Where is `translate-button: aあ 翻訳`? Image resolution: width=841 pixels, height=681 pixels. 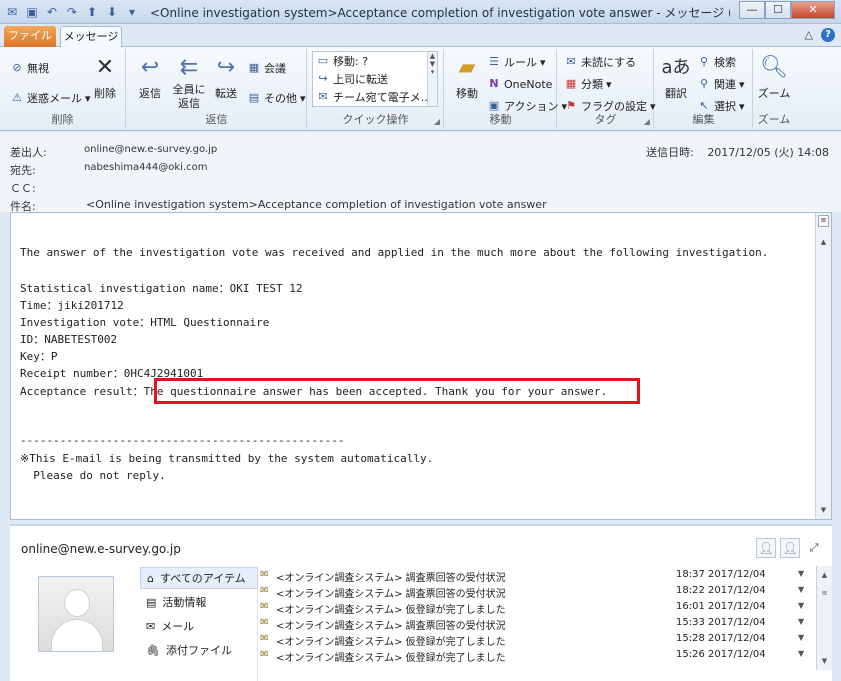
translate-button: aあ 翻訳 is located at coordinates (676, 77).